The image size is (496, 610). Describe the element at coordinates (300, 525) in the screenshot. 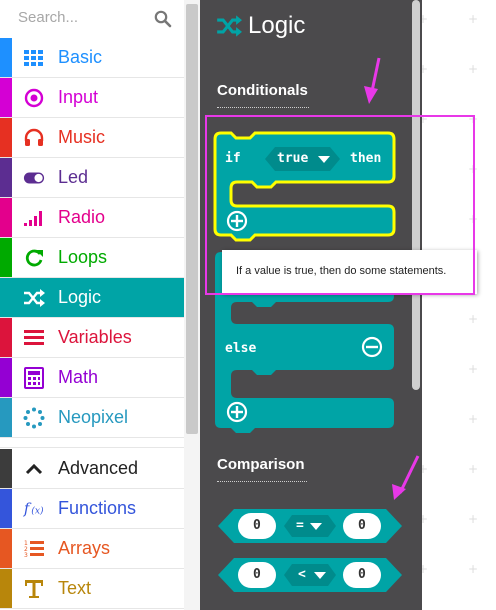

I see `operator-label: =` at that location.